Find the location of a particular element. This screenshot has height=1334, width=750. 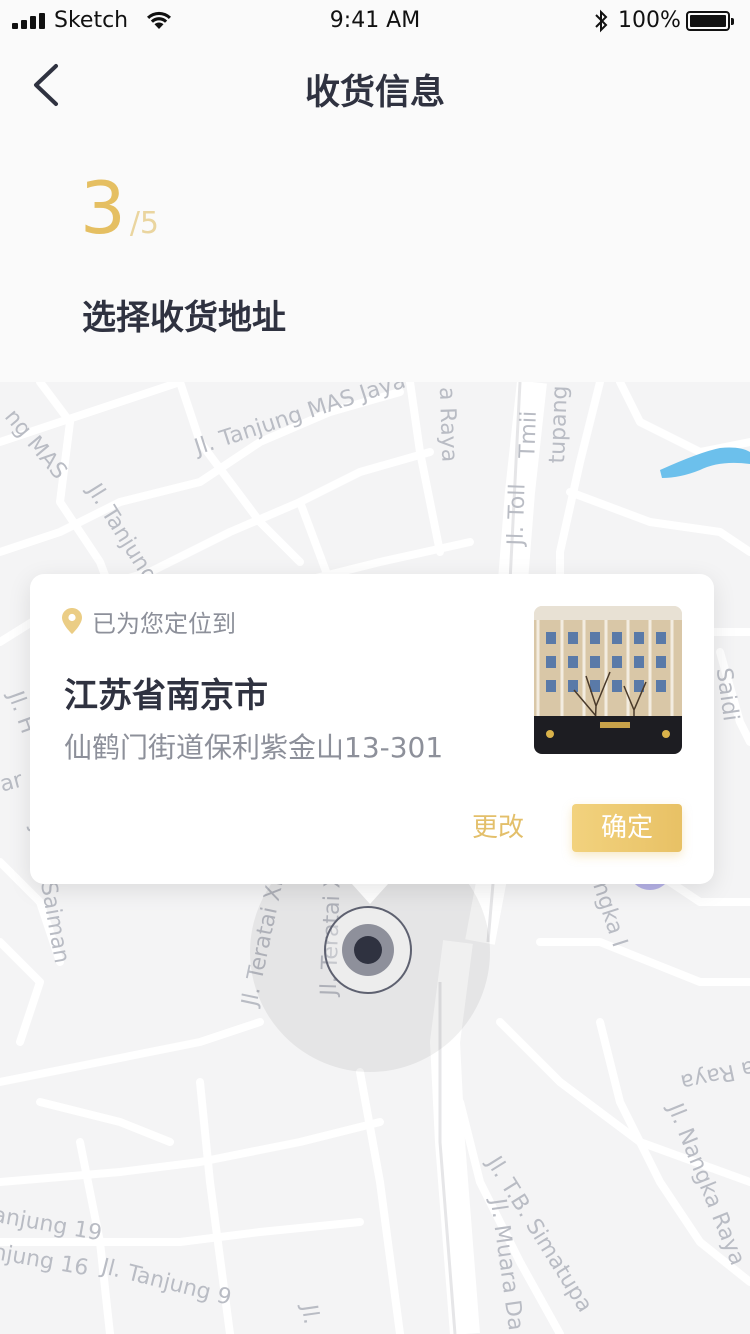

street-label: Jl. Toll is located at coordinates (517, 514).